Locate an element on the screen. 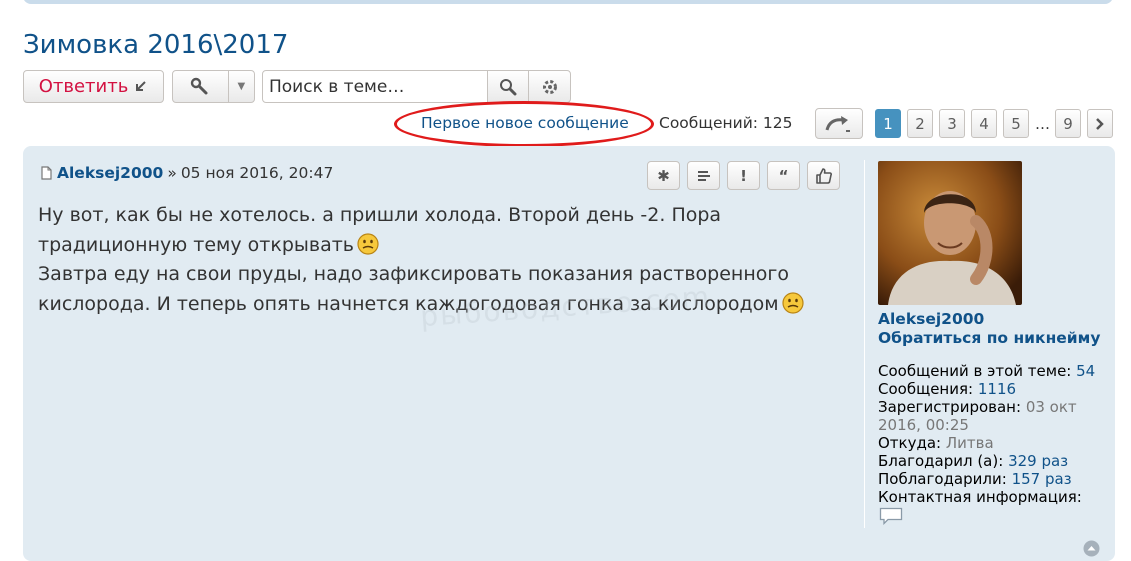 This screenshot has width=1131, height=561. speech-bubble-icon is located at coordinates (891, 516).